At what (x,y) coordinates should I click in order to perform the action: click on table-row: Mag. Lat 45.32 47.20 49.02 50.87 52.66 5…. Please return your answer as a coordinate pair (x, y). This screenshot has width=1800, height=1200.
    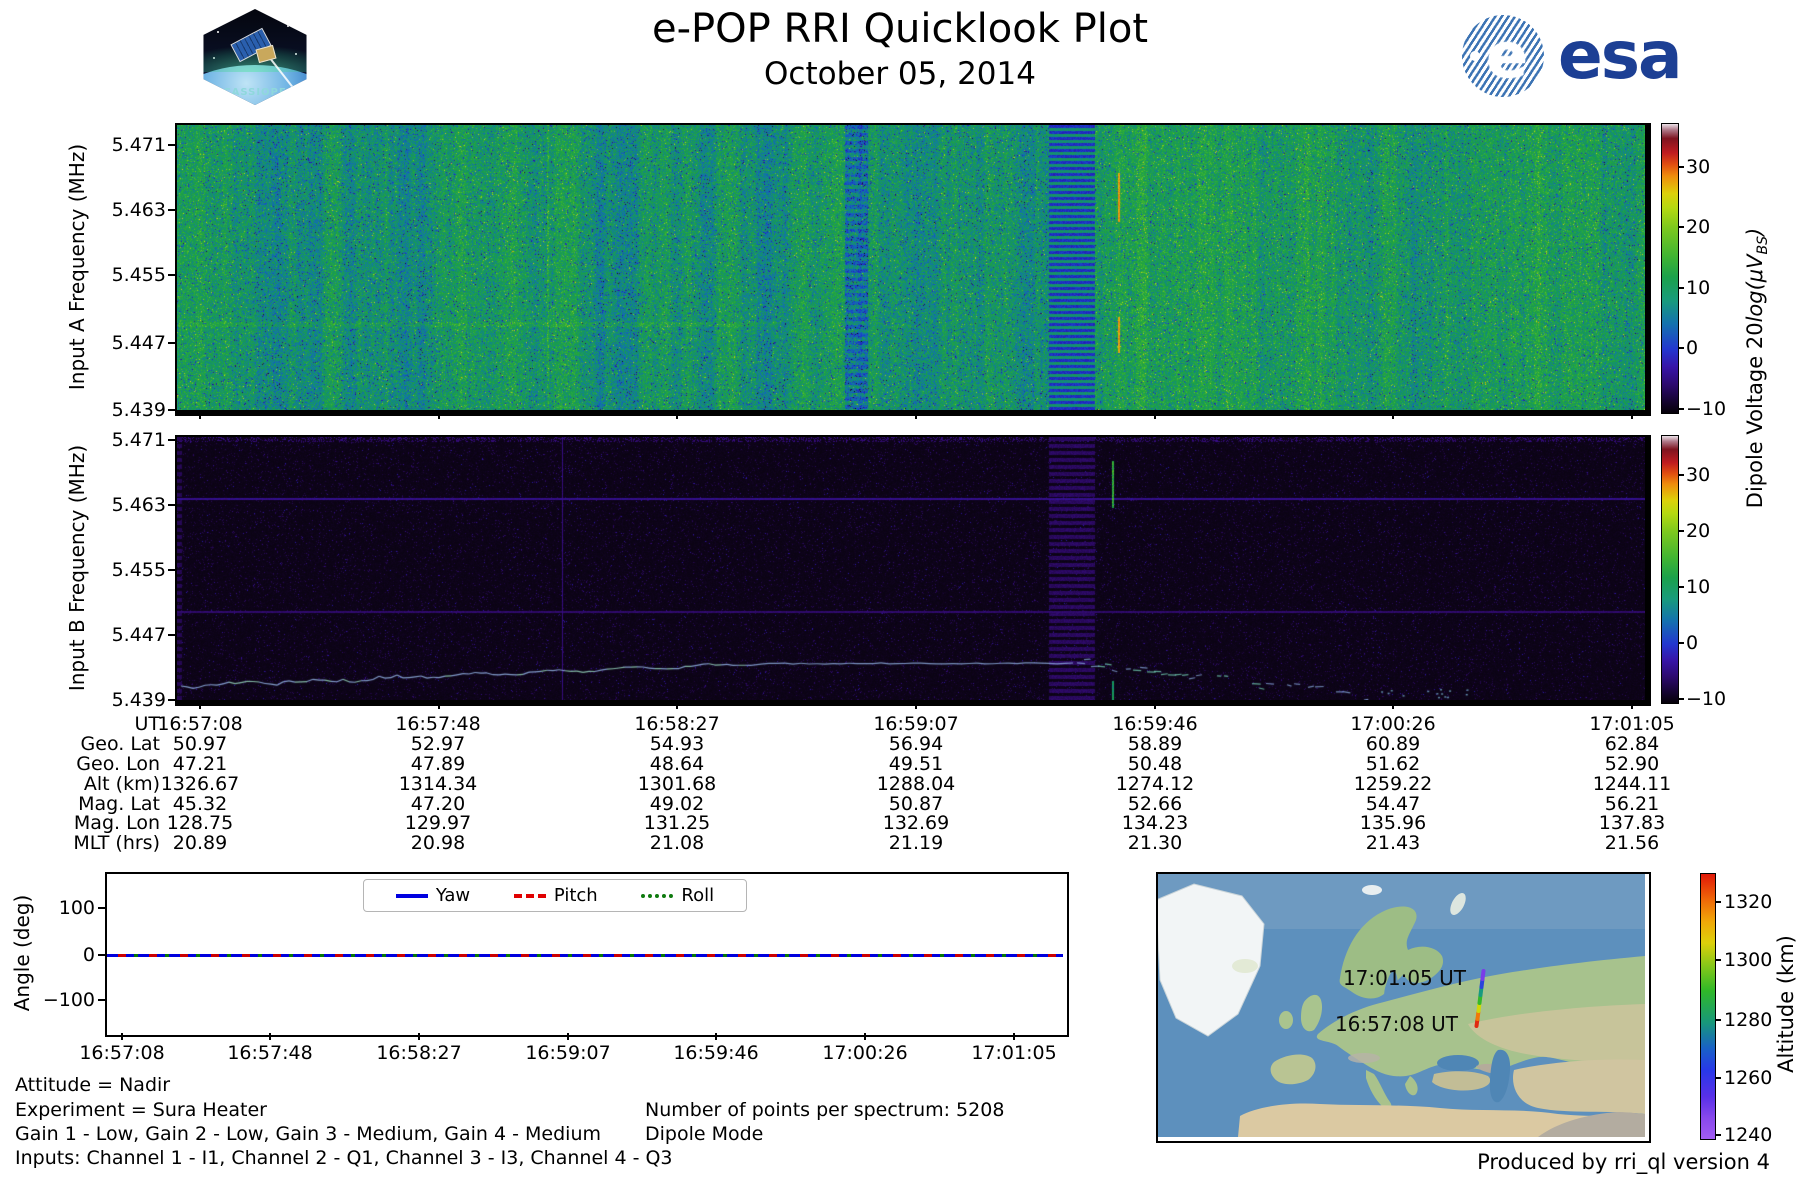
    Looking at the image, I should click on (869, 804).